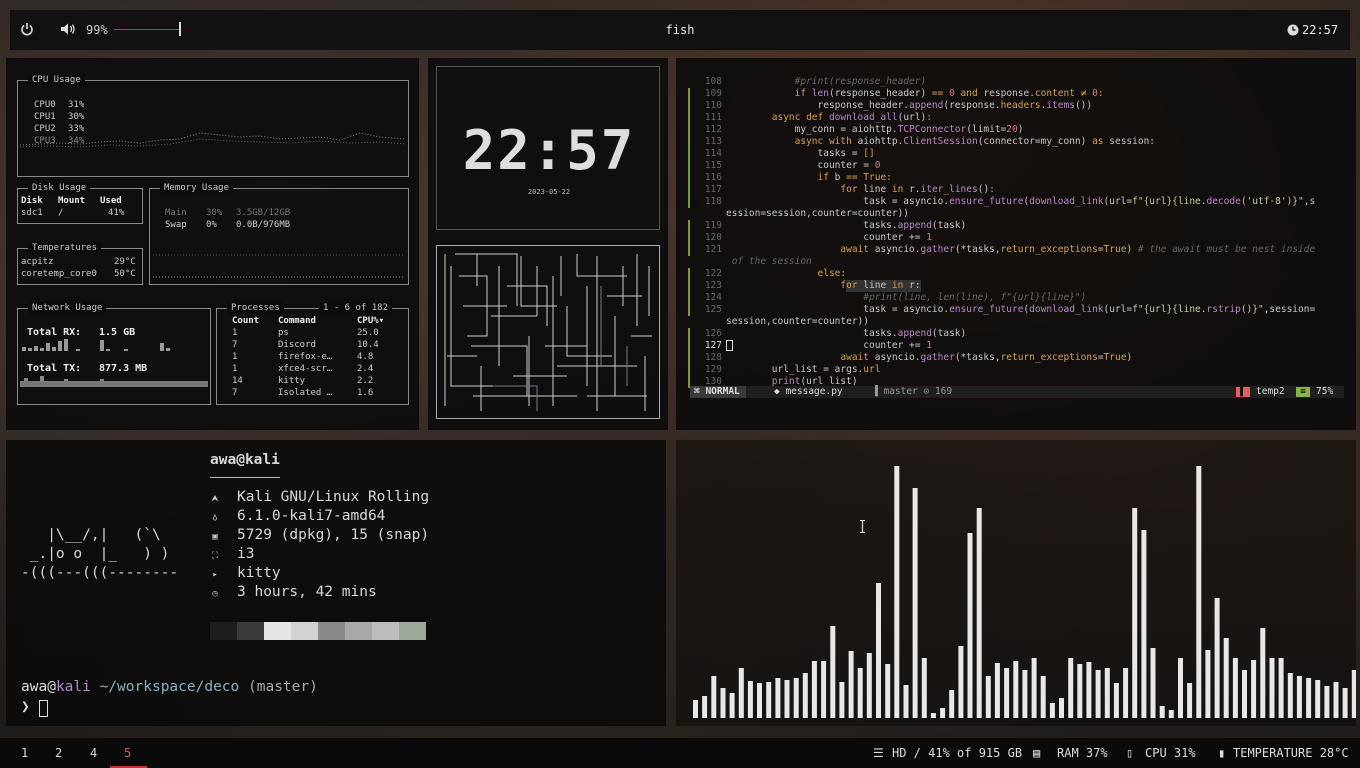 The width and height of the screenshot is (1360, 768). Describe the element at coordinates (949, 189) in the screenshot. I see `code-token: iter_lines` at that location.